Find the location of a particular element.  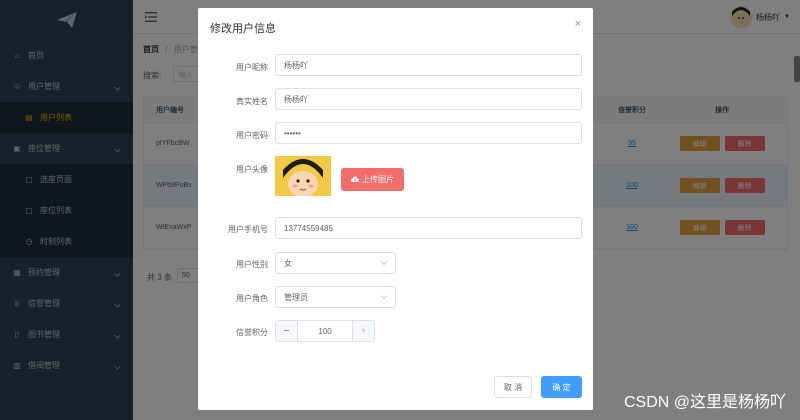

scrollbar is located at coordinates (797, 69).